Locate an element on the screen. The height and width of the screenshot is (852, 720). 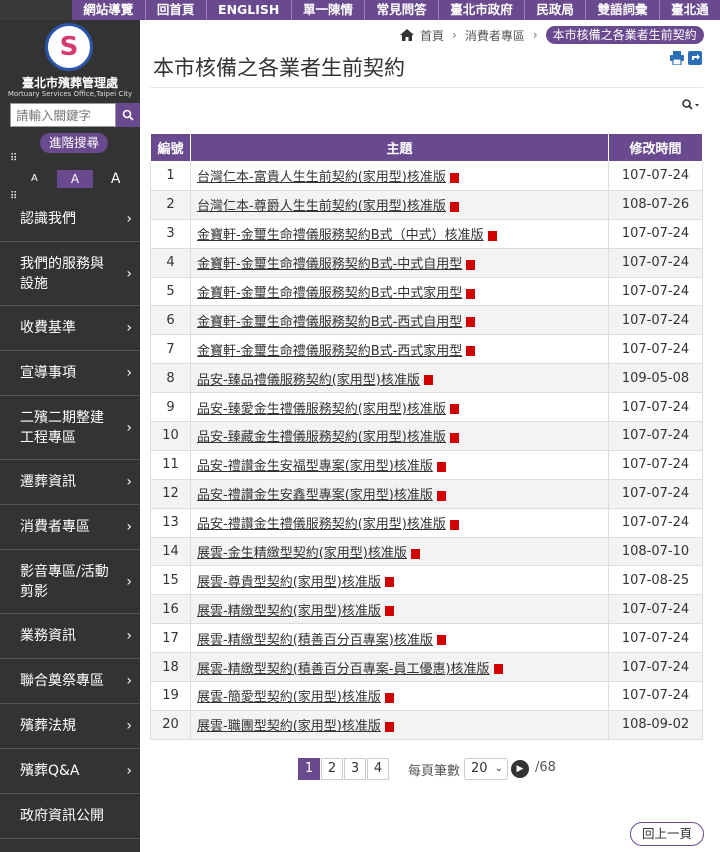
page-button: 1 is located at coordinates (309, 769).